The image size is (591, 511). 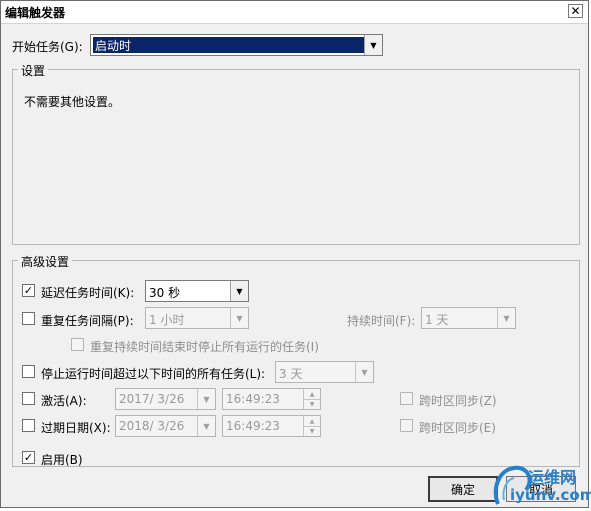 I want to click on stop-at-end-checkbox, so click(x=77, y=344).